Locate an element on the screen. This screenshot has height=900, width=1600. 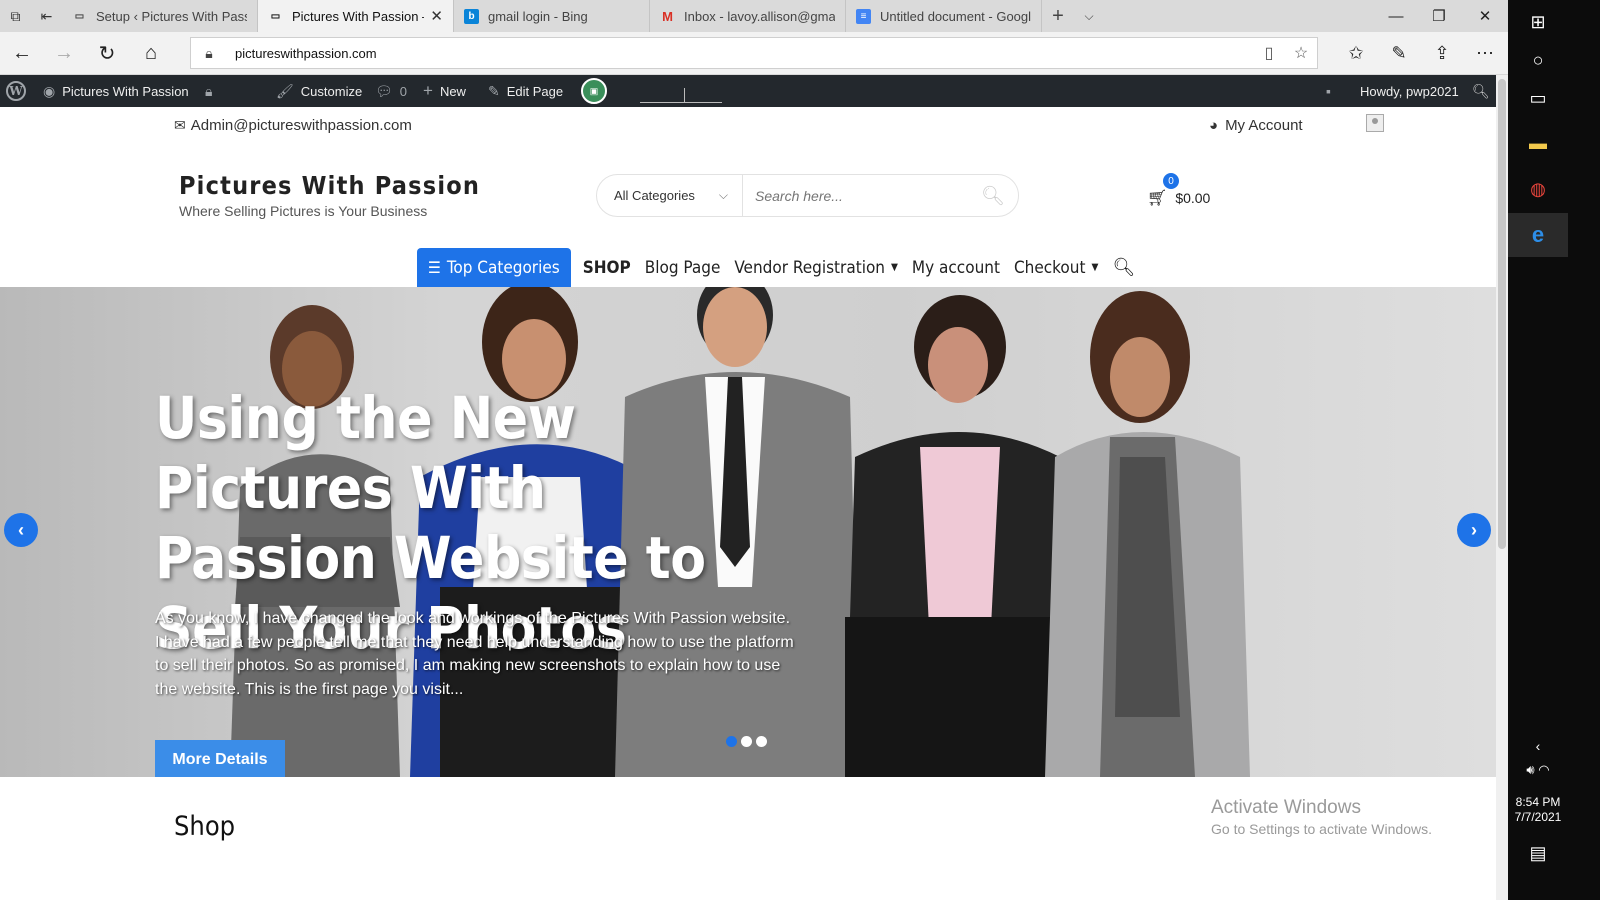
cart-link: 🛒︎ $0.00 is located at coordinates (1178, 198).